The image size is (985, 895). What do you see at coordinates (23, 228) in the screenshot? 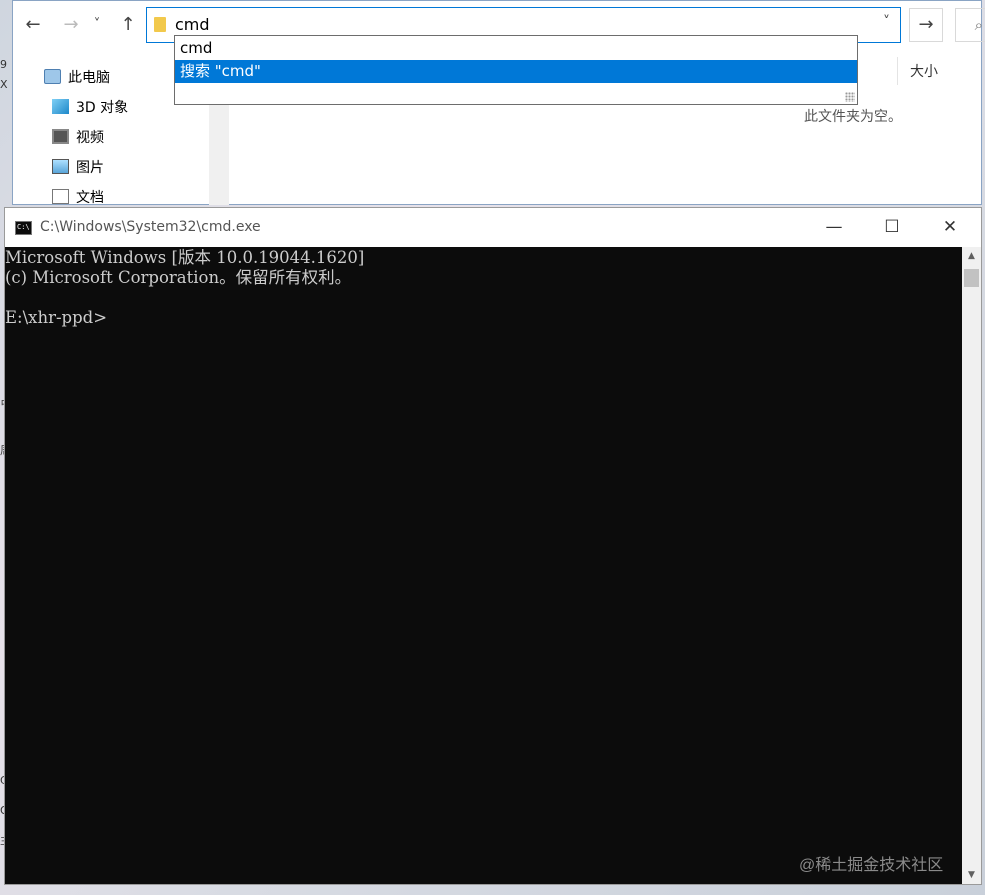
I see `cmd-app-icon: C:\` at bounding box center [23, 228].